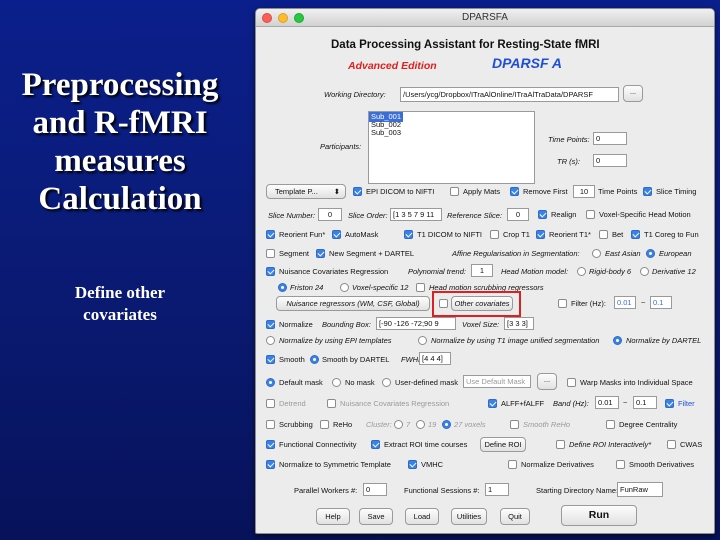 The height and width of the screenshot is (540, 720). What do you see at coordinates (560, 444) in the screenshot?
I see `define-roi-interactive-checkbox` at bounding box center [560, 444].